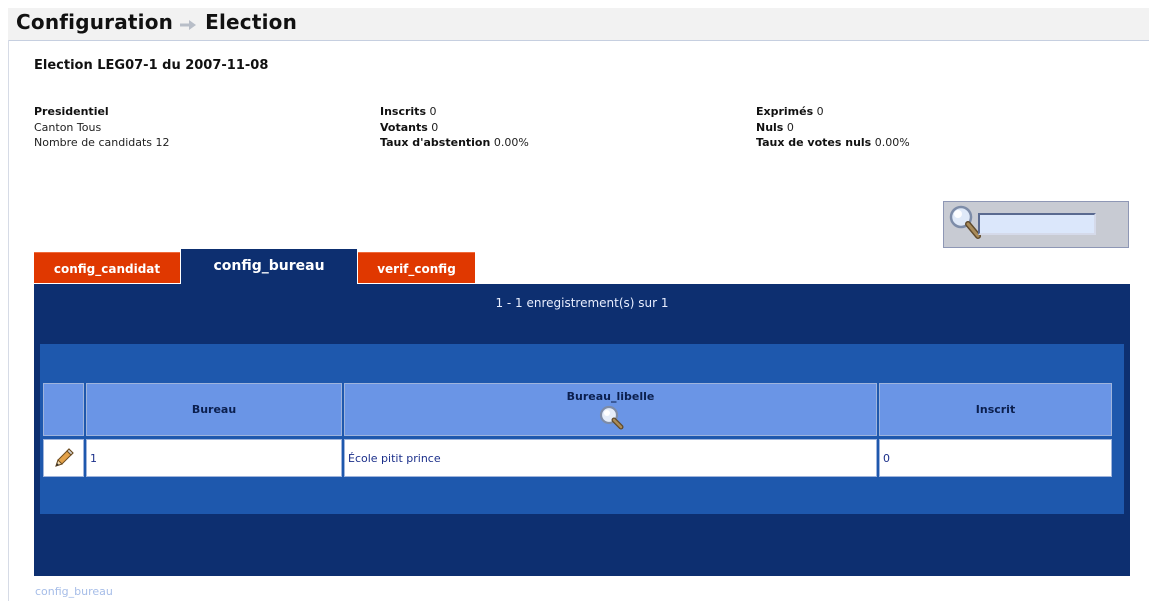 This screenshot has width=1149, height=601. What do you see at coordinates (610, 458) in the screenshot?
I see `cell-bureau-libelle: École pitit prince` at bounding box center [610, 458].